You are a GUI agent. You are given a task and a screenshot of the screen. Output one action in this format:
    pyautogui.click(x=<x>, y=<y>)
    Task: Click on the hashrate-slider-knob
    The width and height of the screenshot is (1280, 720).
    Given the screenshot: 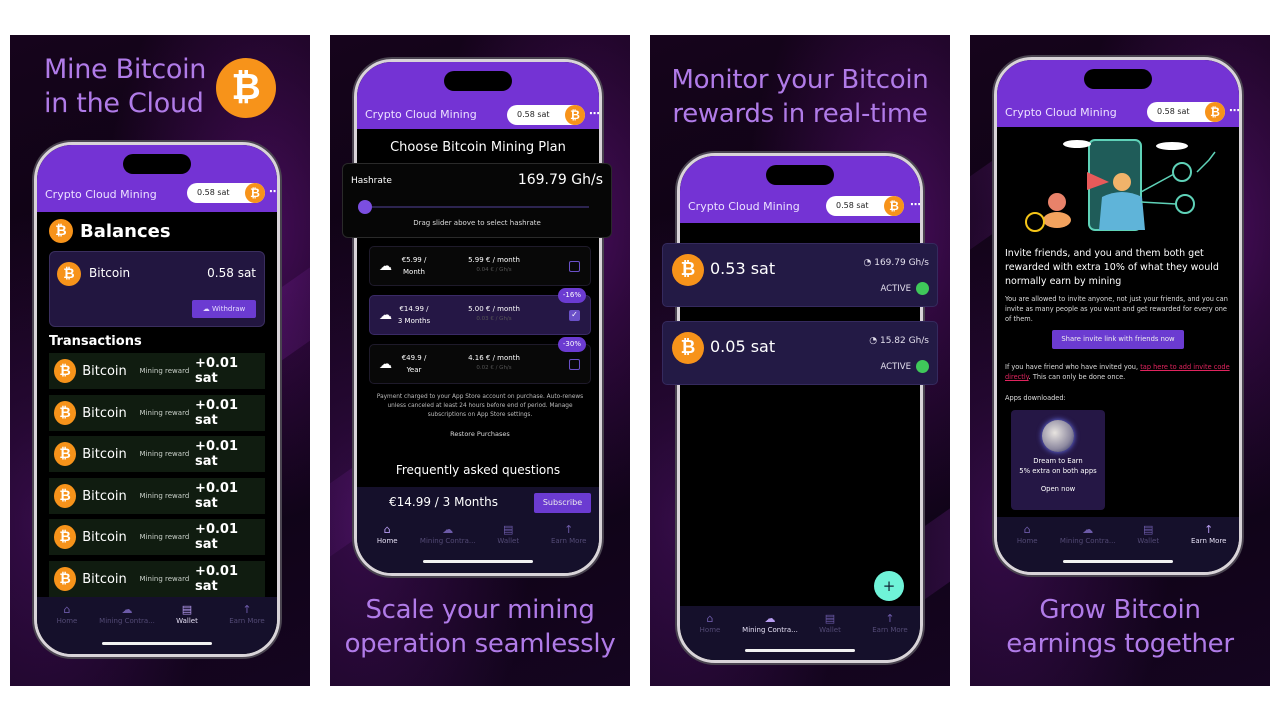 What is the action you would take?
    pyautogui.click(x=365, y=207)
    